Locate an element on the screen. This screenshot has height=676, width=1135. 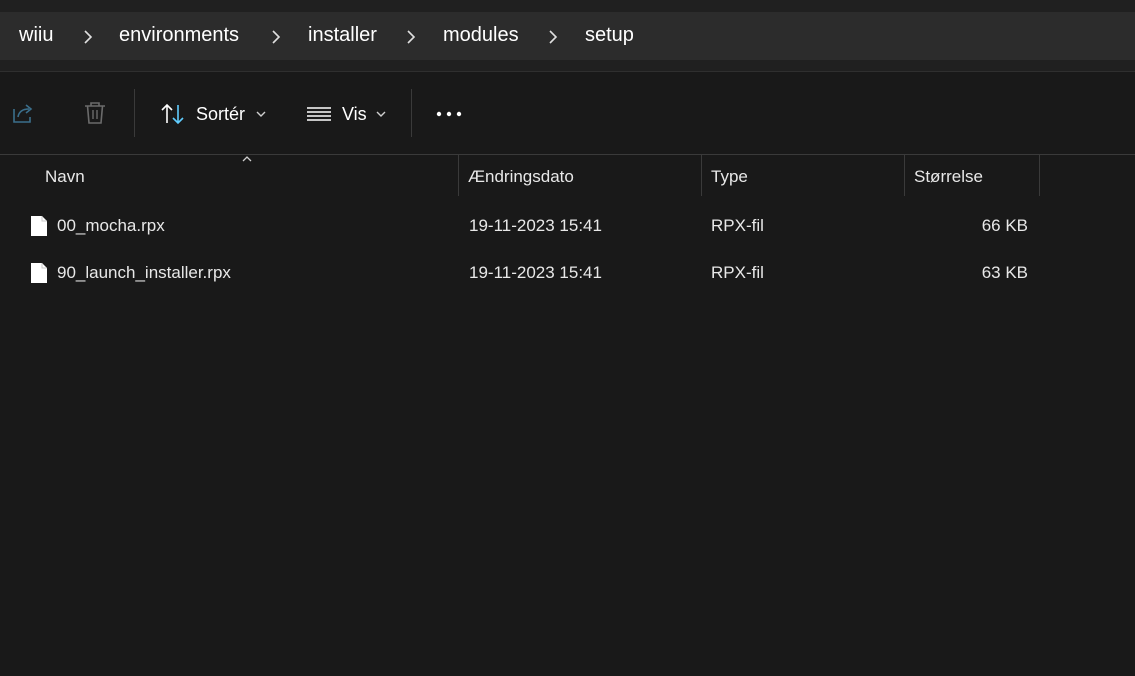
breadcrumb-item-setup: setup is located at coordinates (609, 35).